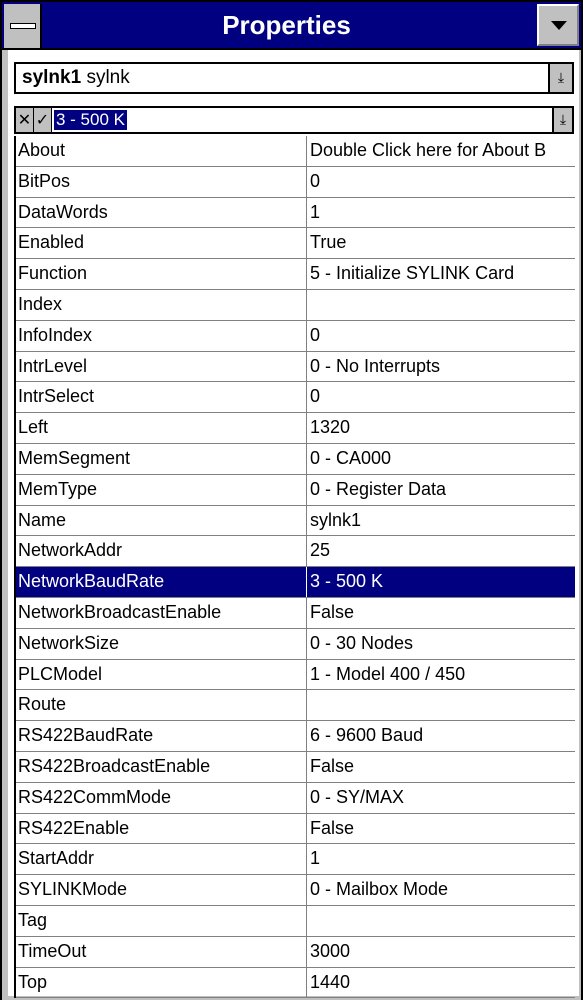  I want to click on property-value: 0 - 30 Nodes, so click(443, 643).